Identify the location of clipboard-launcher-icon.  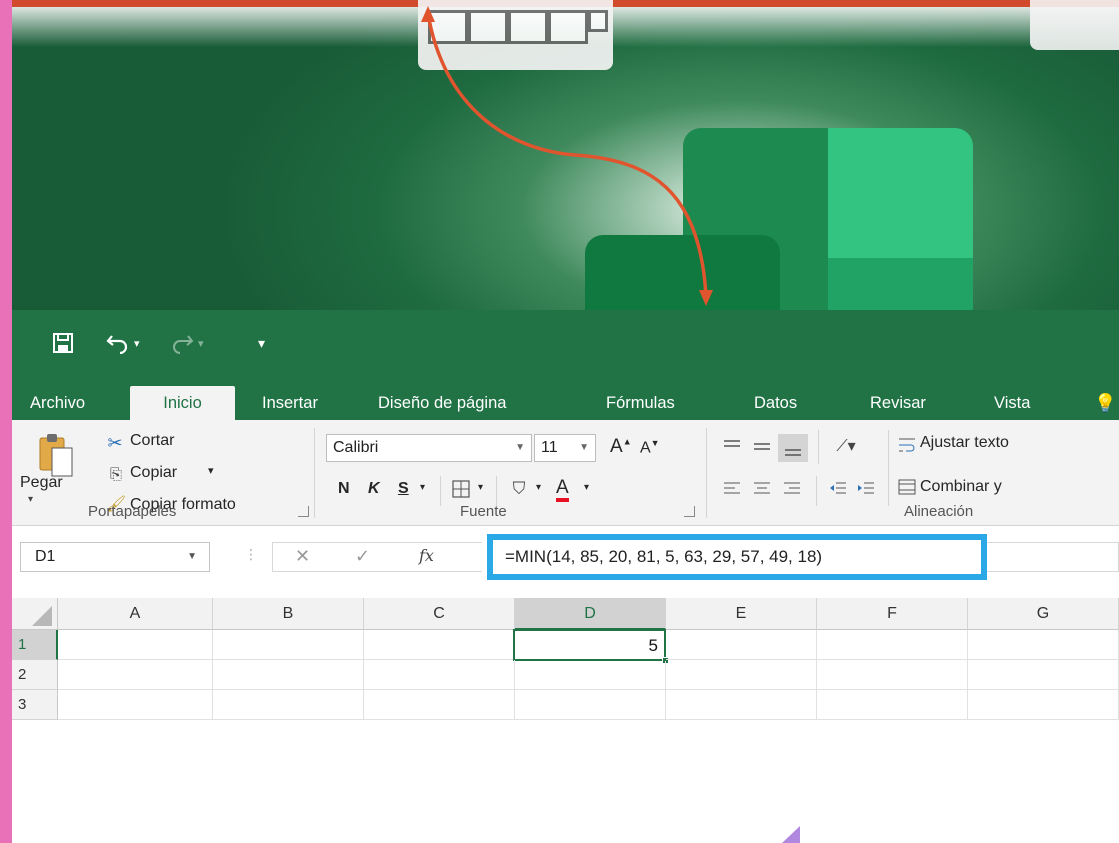
(303, 511).